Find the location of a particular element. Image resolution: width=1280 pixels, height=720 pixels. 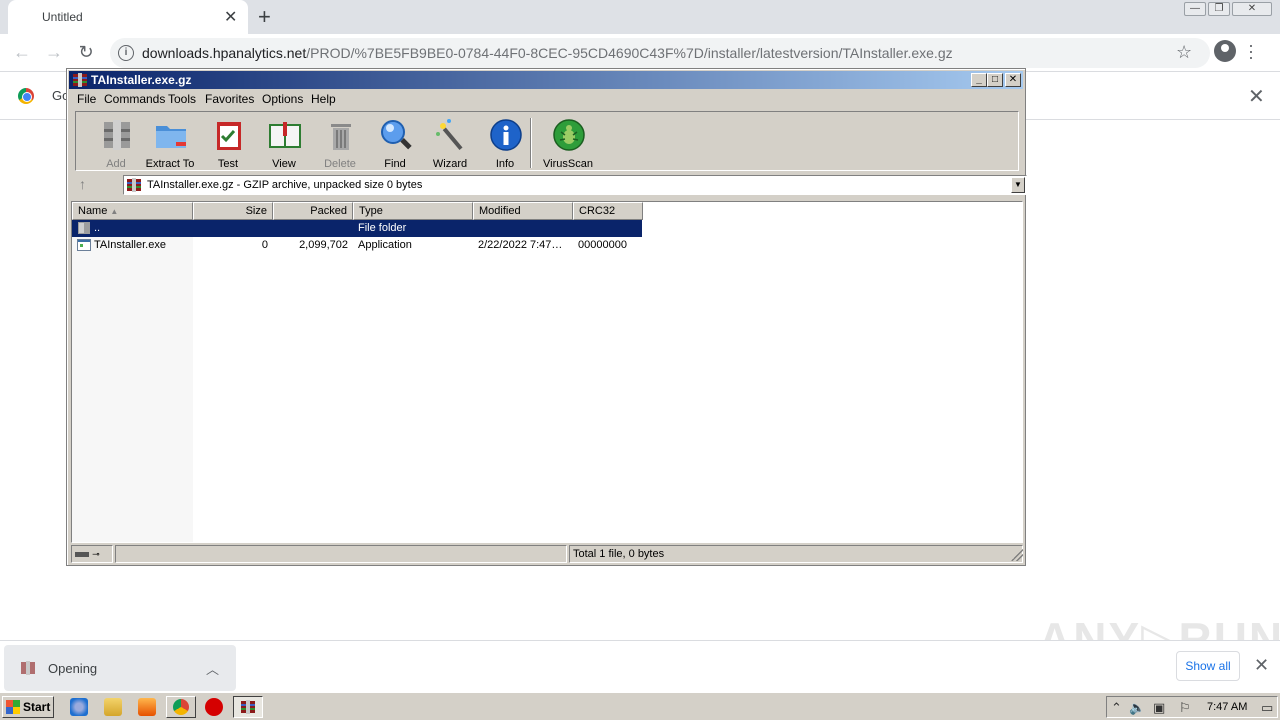

chrome-icon is located at coordinates (181, 707).